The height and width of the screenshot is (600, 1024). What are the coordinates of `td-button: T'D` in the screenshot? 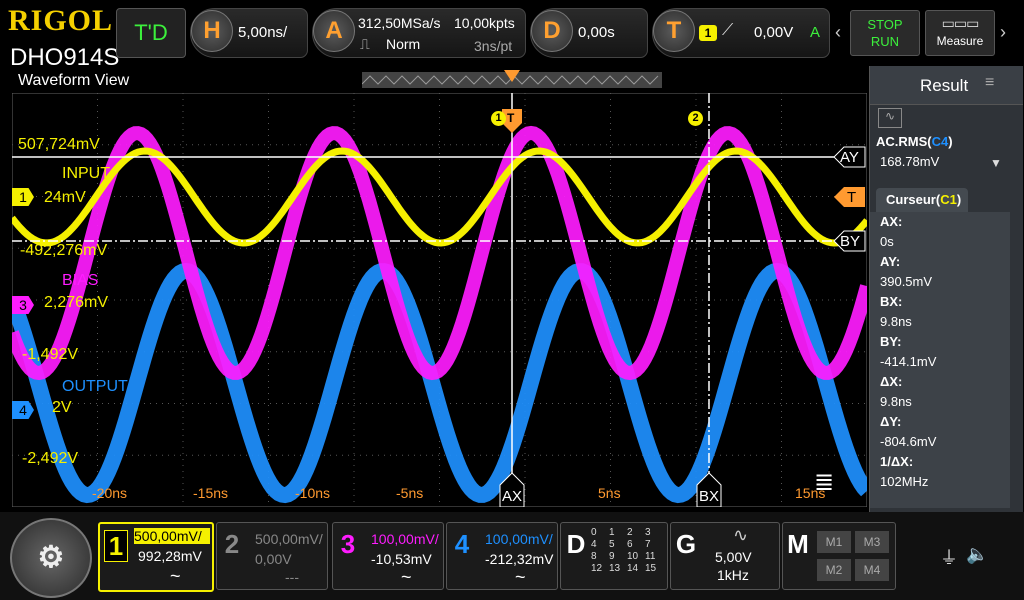 It's located at (151, 33).